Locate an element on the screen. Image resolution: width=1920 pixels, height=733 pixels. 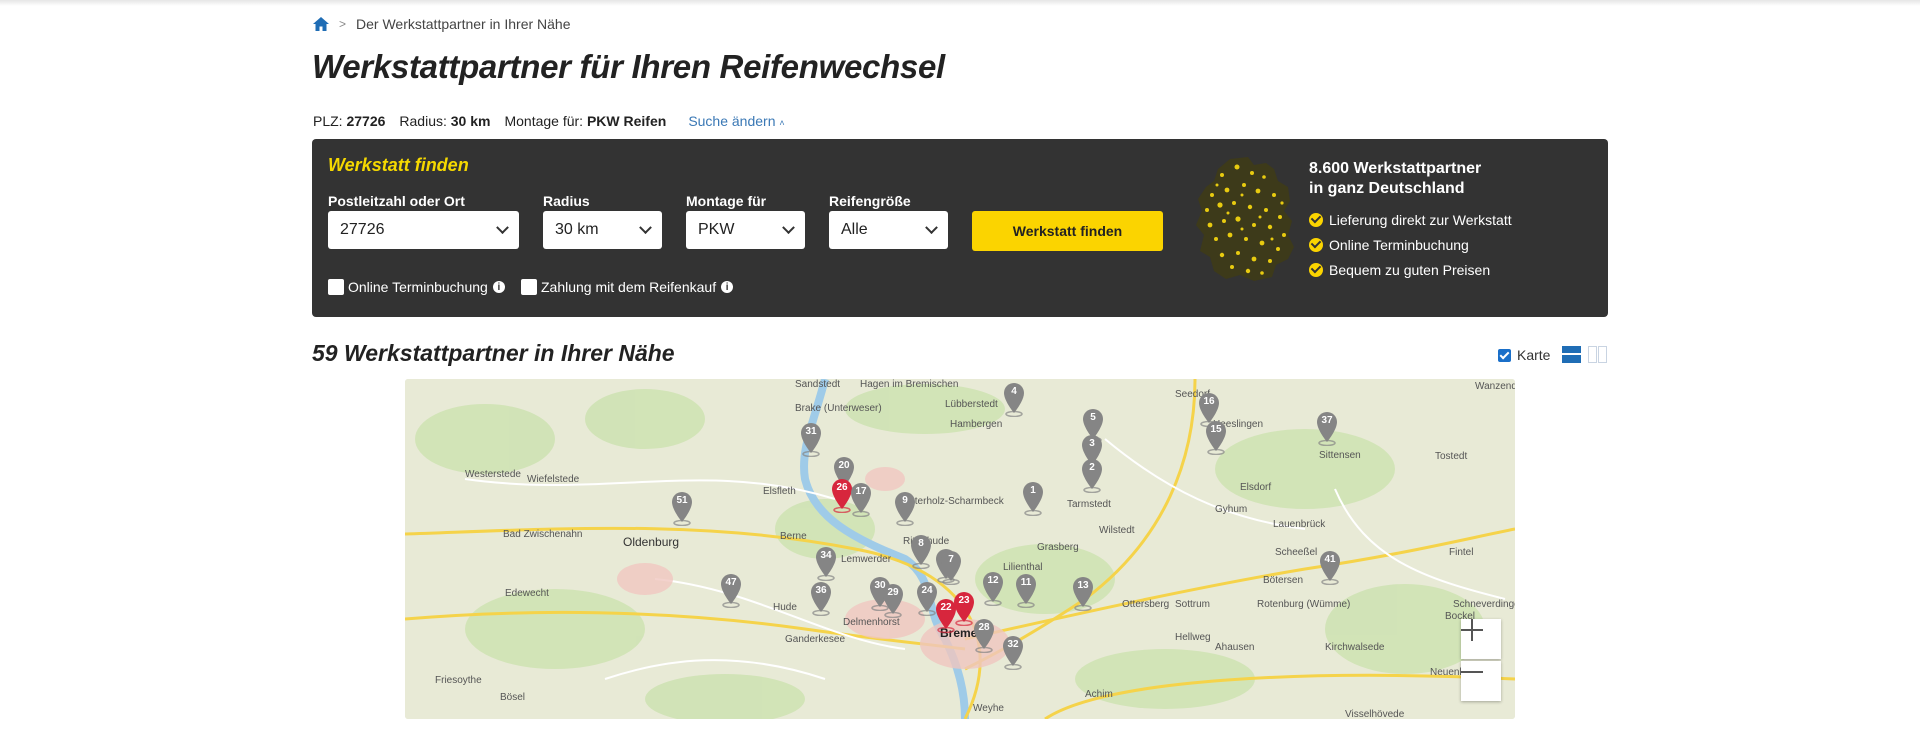
map-pin: 9 is located at coordinates (905, 509).